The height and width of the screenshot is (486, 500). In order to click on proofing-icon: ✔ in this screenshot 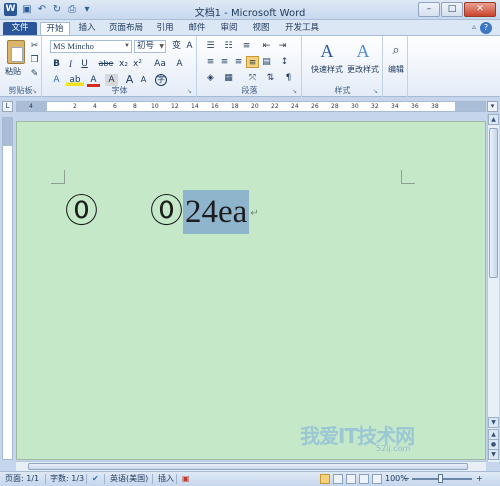, I will do `click(95, 479)`.